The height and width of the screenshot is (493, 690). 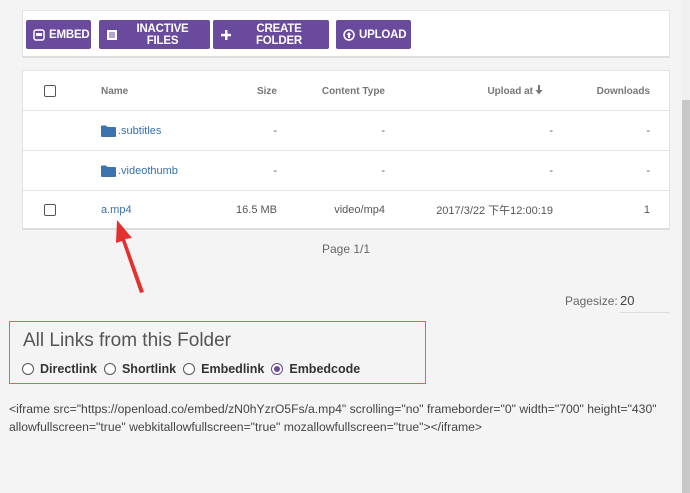 What do you see at coordinates (510, 91) in the screenshot?
I see `header-upload-at-label: Upload at` at bounding box center [510, 91].